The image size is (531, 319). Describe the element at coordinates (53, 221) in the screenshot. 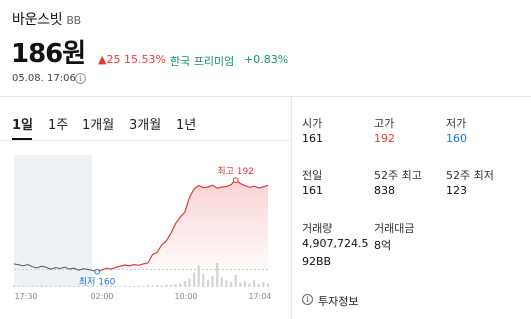

I see `overnight-shading` at that location.